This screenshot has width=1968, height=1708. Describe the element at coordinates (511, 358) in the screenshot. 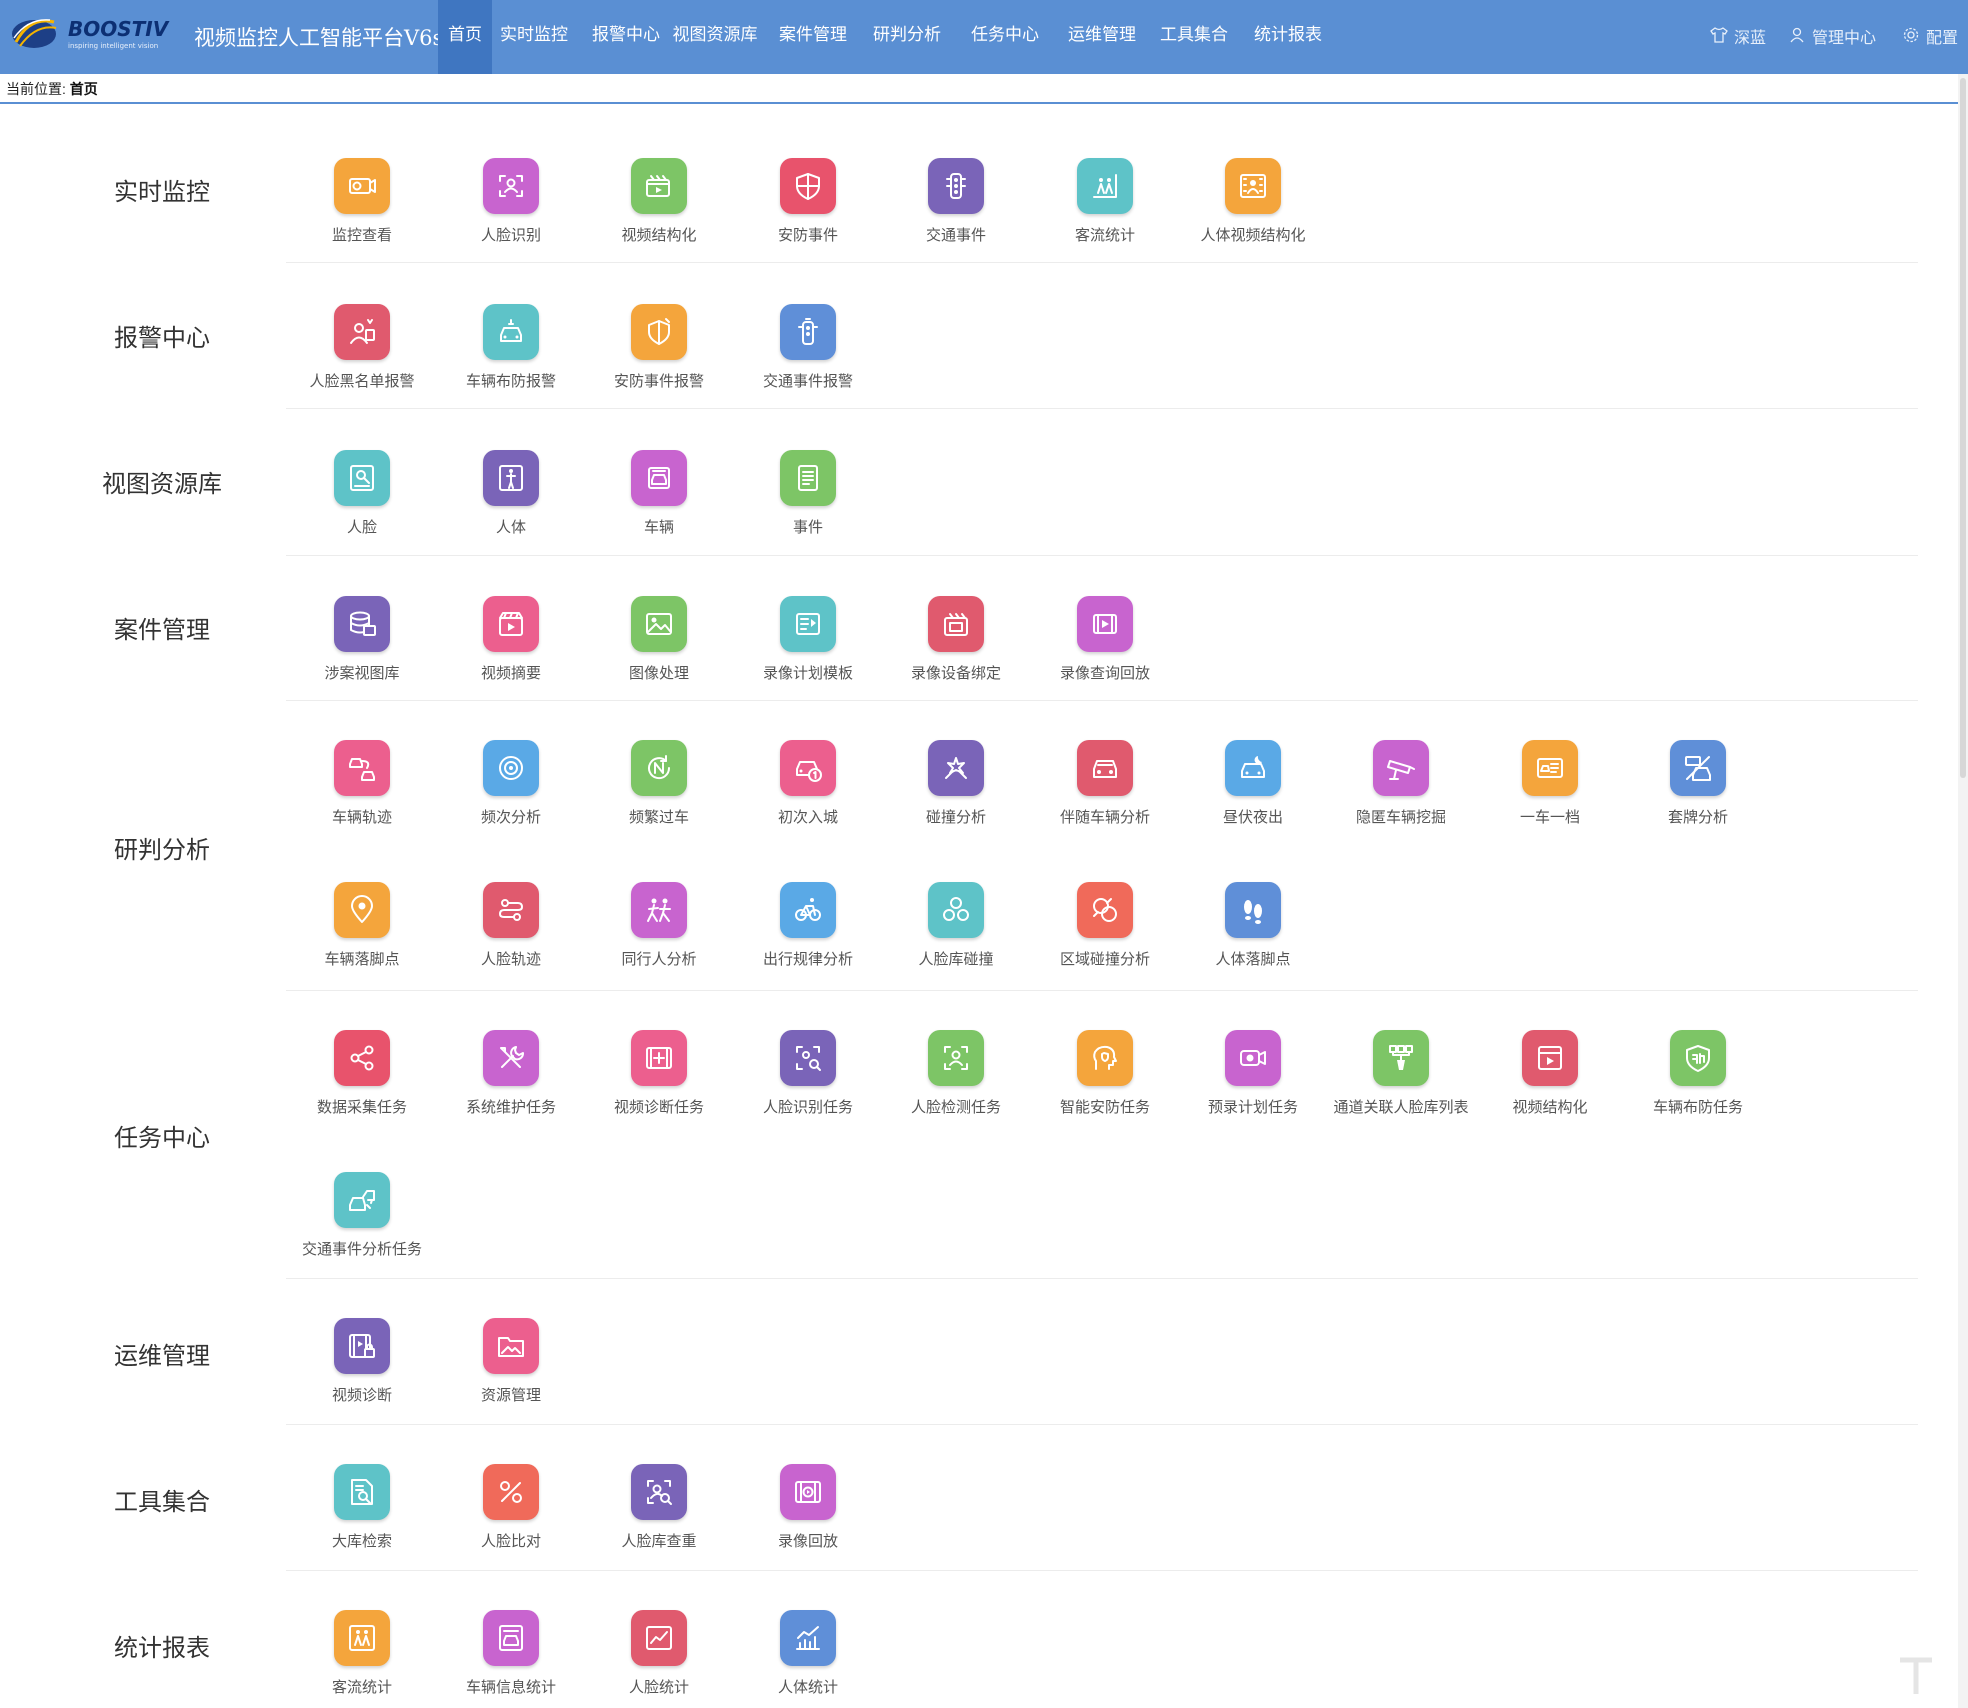

I see `module-tile: 车辆布防报警` at that location.